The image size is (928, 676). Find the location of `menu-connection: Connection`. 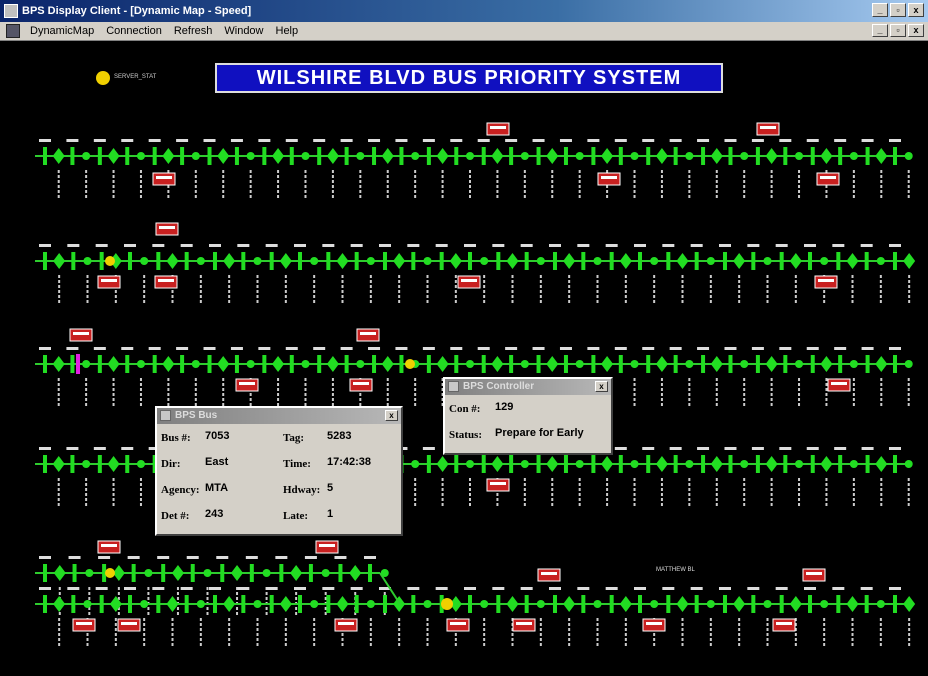

menu-connection: Connection is located at coordinates (134, 31).